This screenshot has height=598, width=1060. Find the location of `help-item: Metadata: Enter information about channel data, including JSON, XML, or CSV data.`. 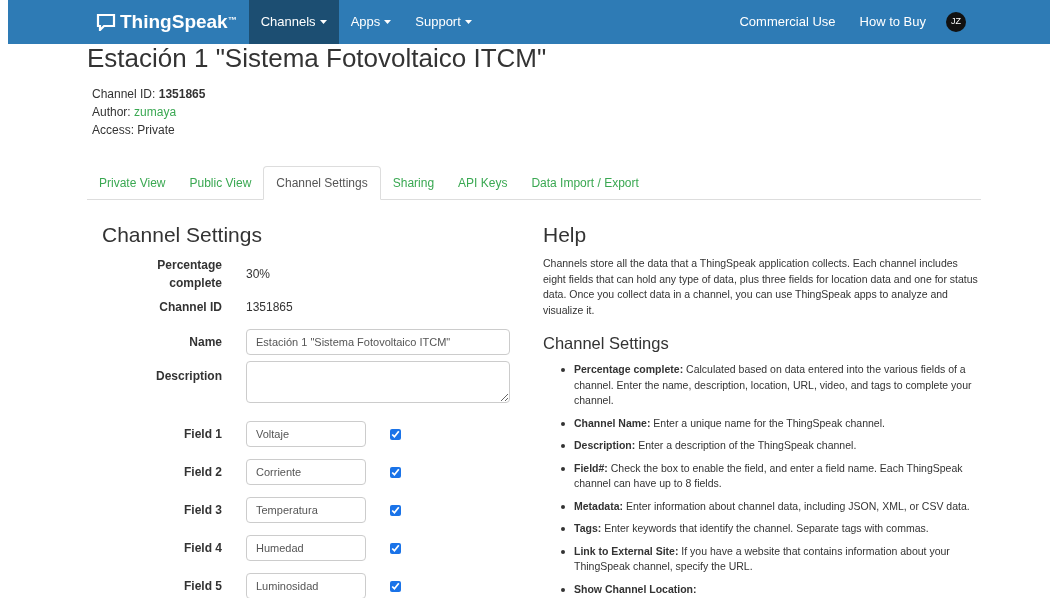

help-item: Metadata: Enter information about channel data, including JSON, XML, or CSV data. is located at coordinates (772, 506).